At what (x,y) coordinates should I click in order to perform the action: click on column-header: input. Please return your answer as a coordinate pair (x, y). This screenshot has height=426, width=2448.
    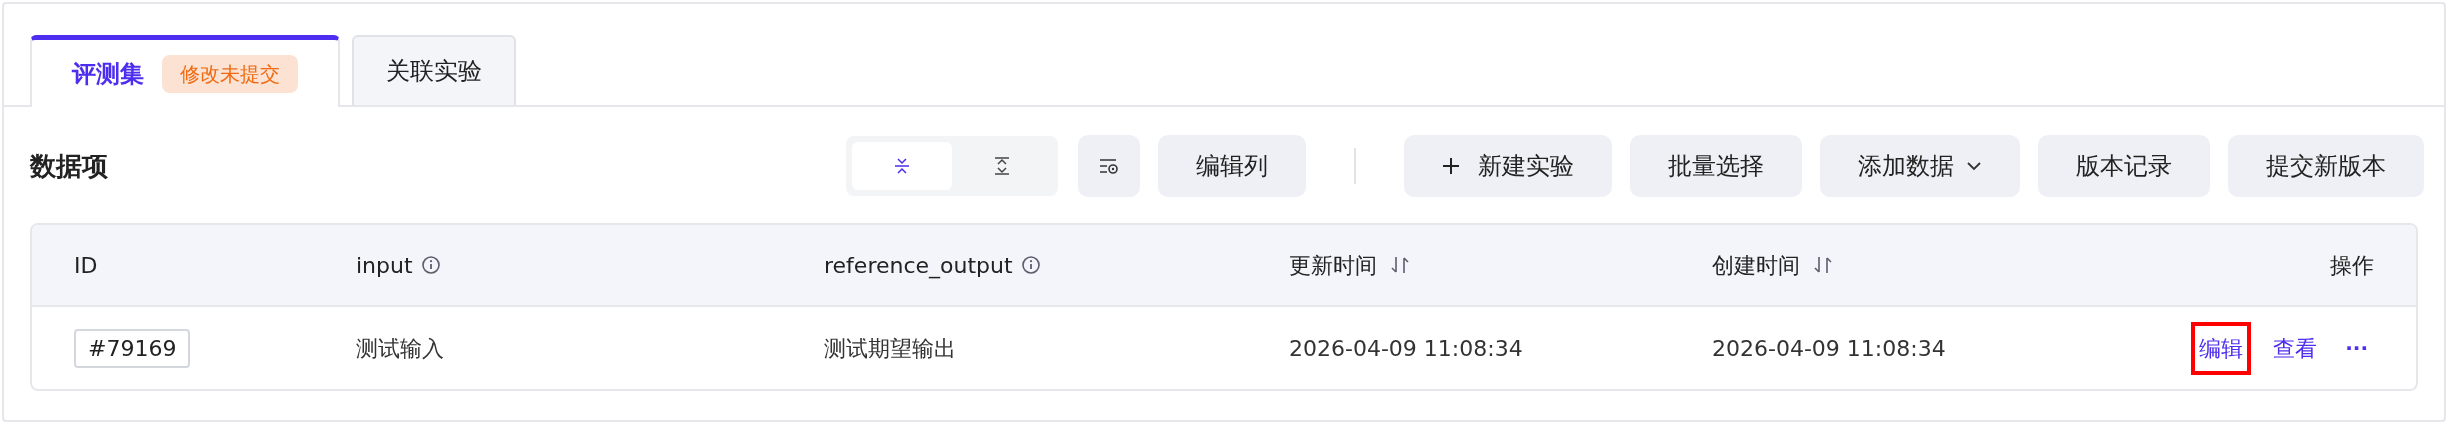
    Looking at the image, I should click on (384, 265).